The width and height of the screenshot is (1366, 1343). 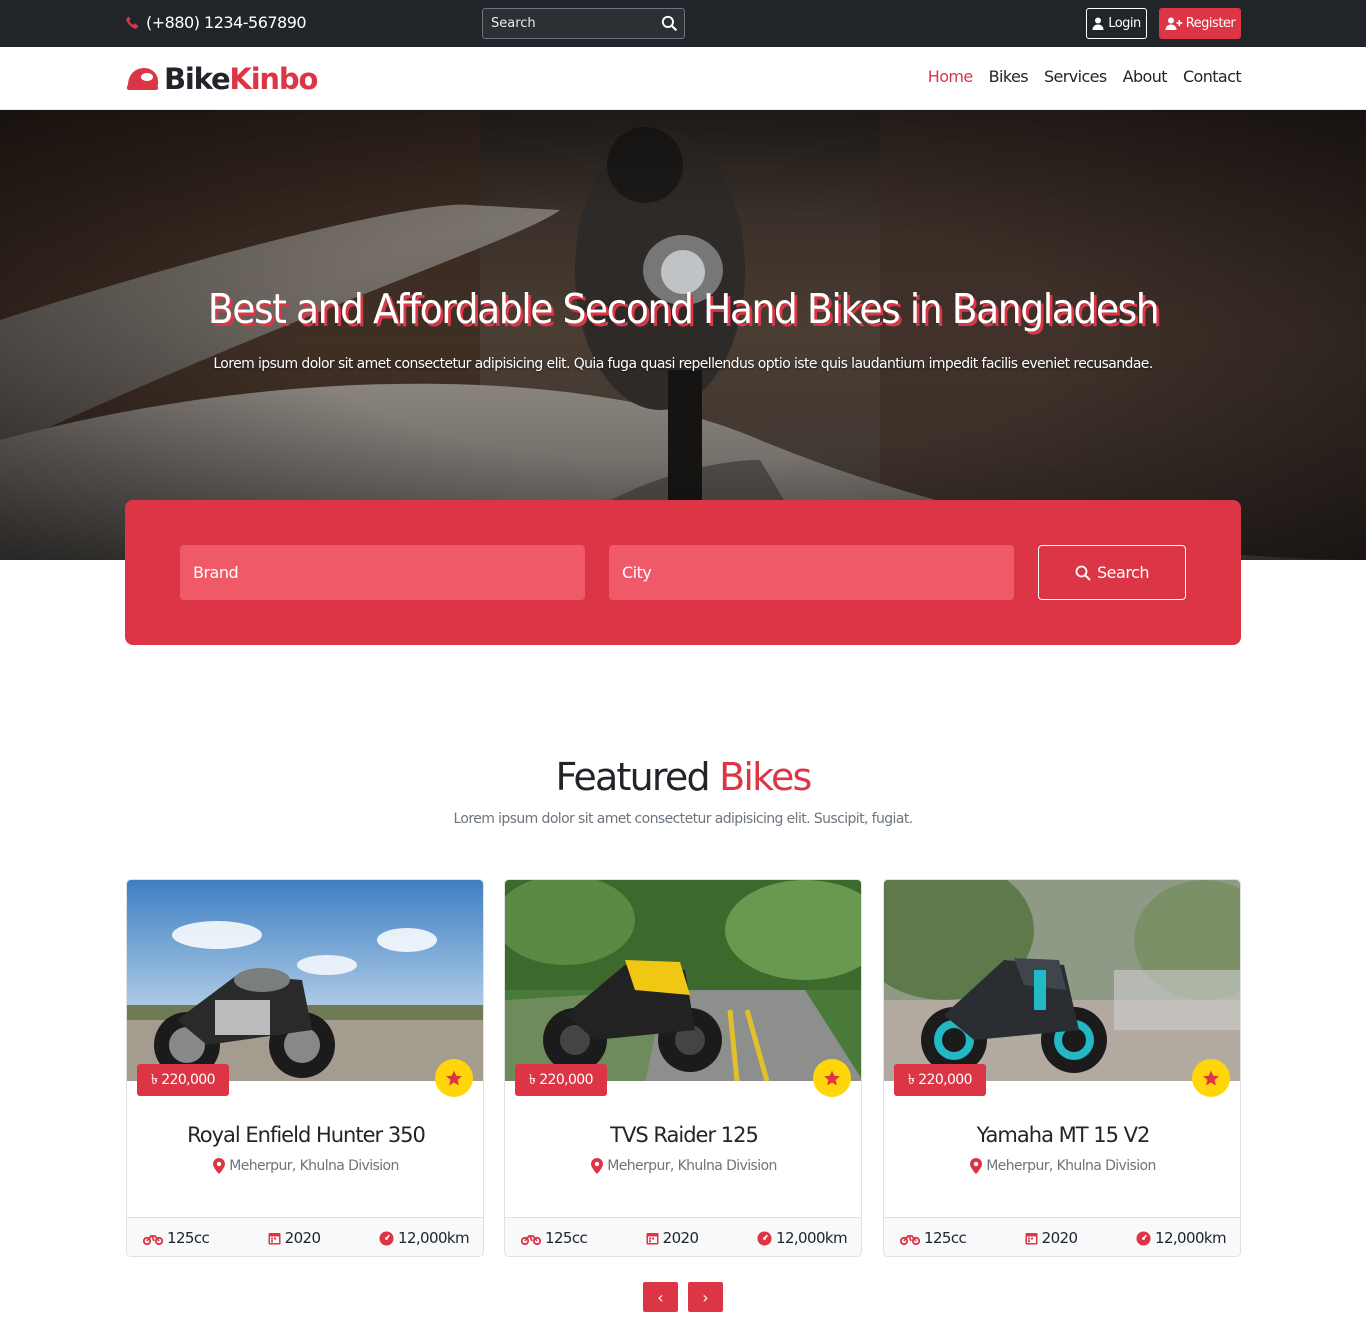 I want to click on phone-contact: (+880) 1234-567890, so click(x=216, y=22).